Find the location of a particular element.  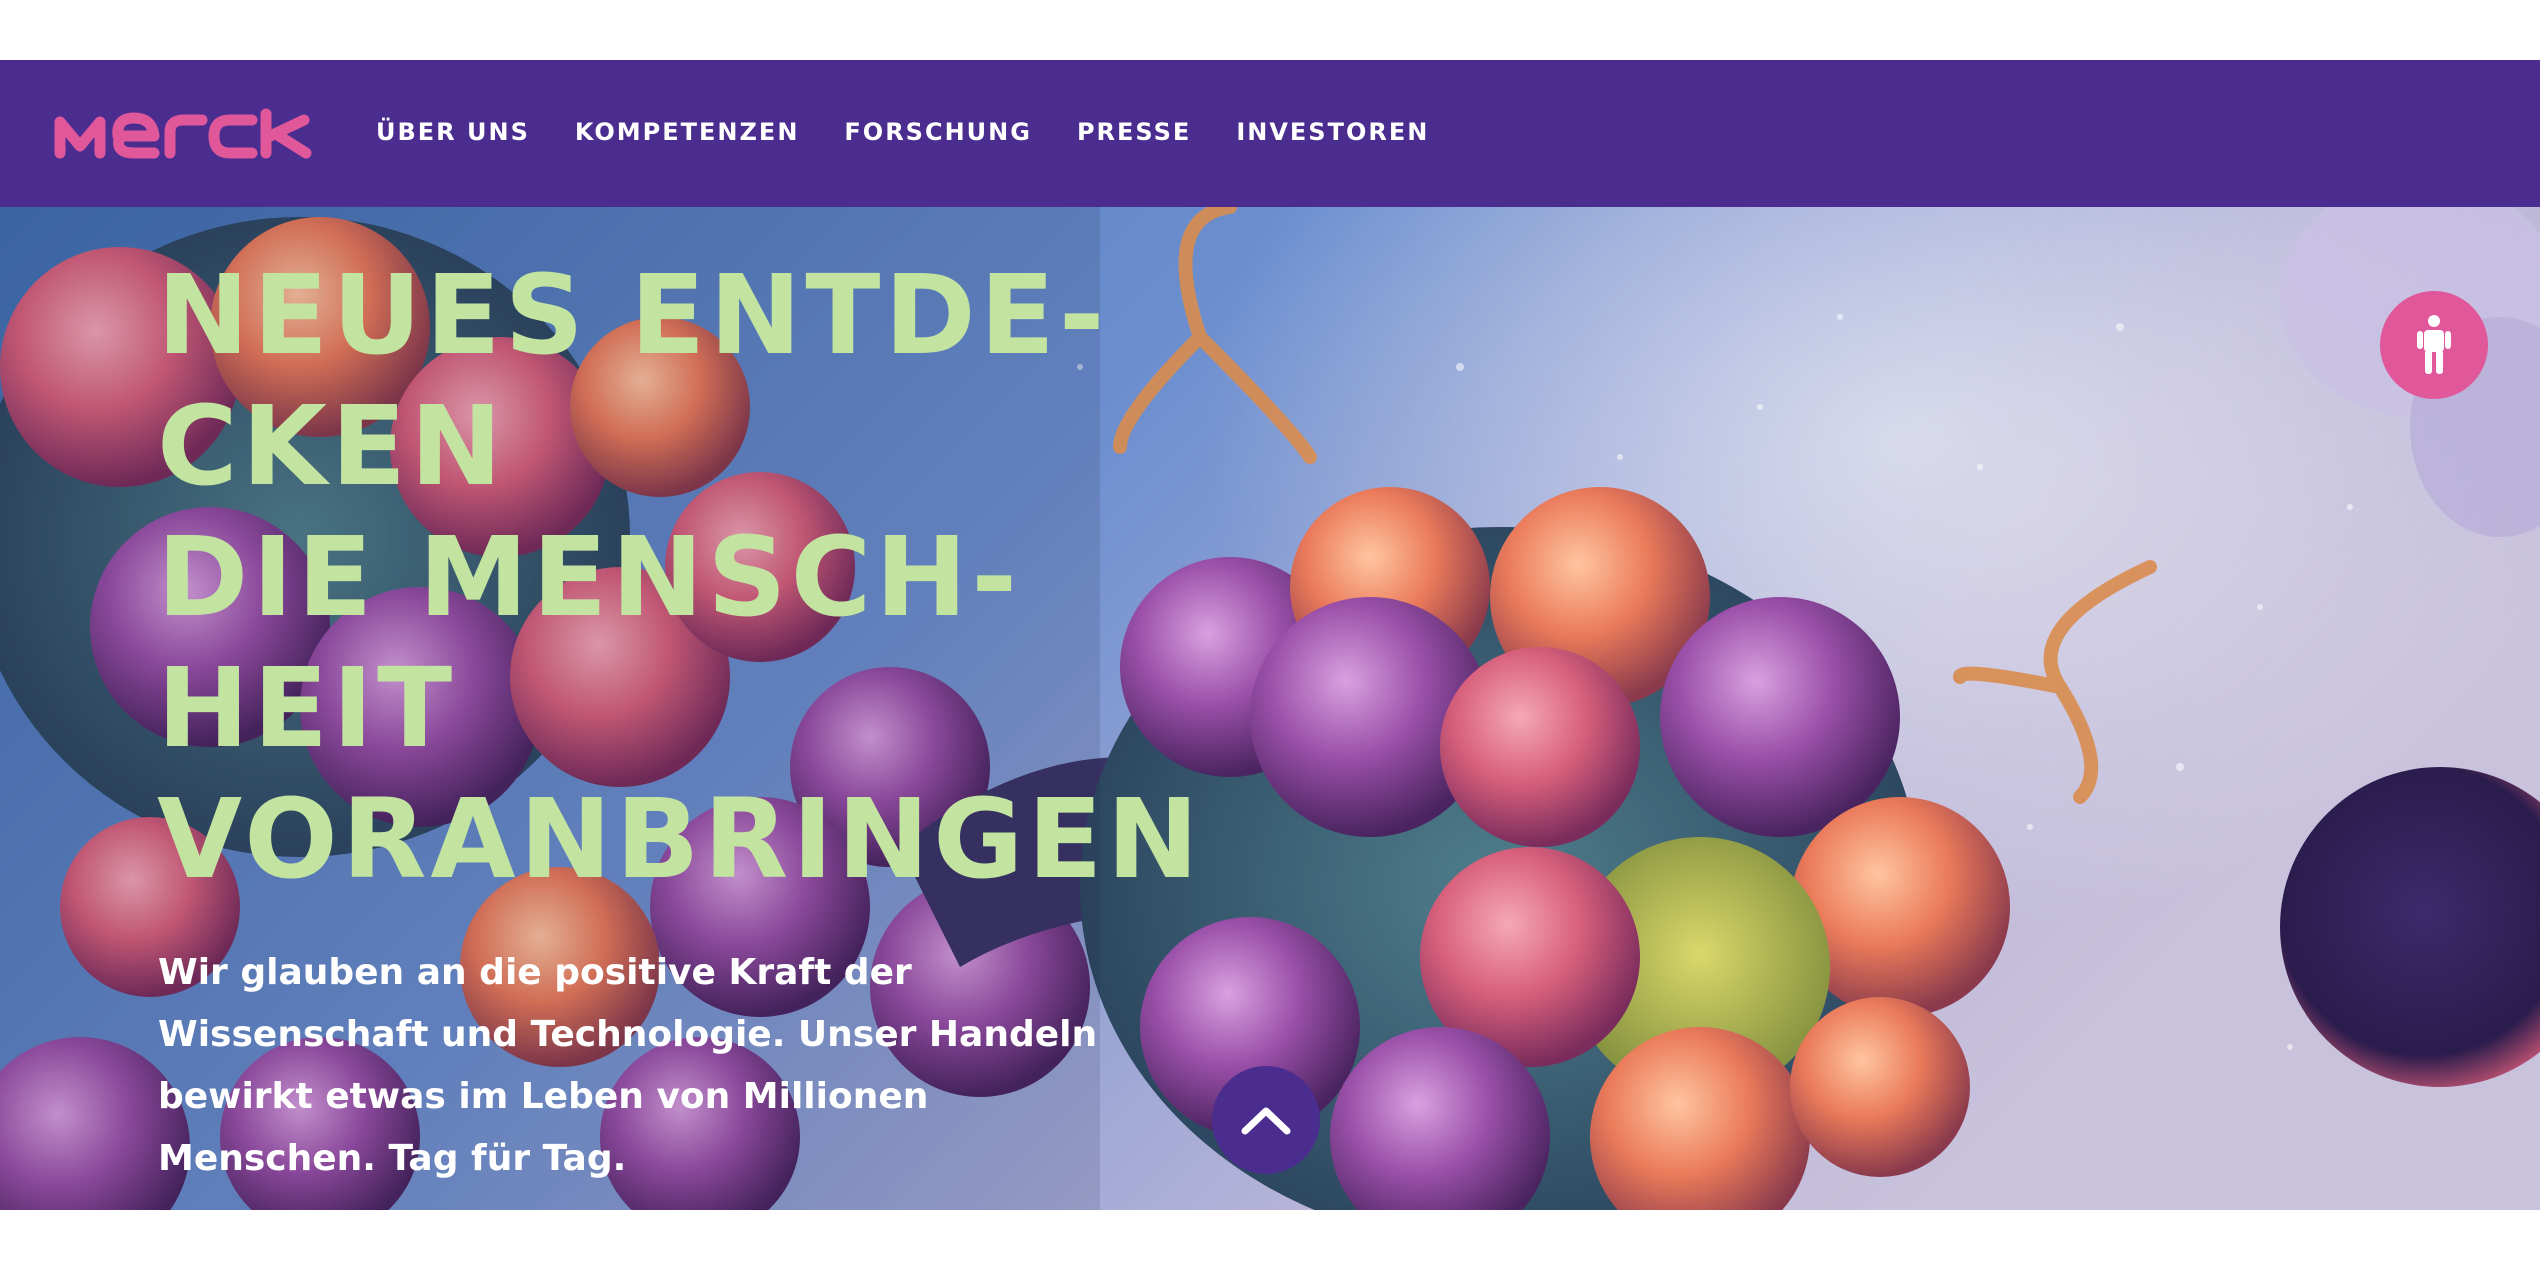

nav-item-forschung: FORSCHUNG is located at coordinates (938, 132).